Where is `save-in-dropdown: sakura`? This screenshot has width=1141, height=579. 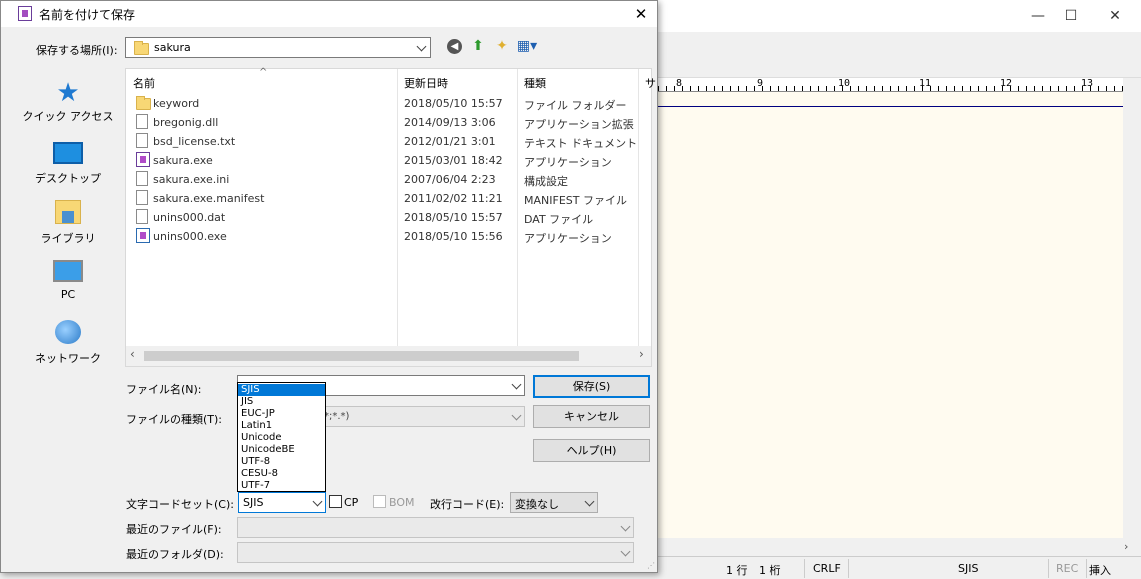 save-in-dropdown: sakura is located at coordinates (278, 47).